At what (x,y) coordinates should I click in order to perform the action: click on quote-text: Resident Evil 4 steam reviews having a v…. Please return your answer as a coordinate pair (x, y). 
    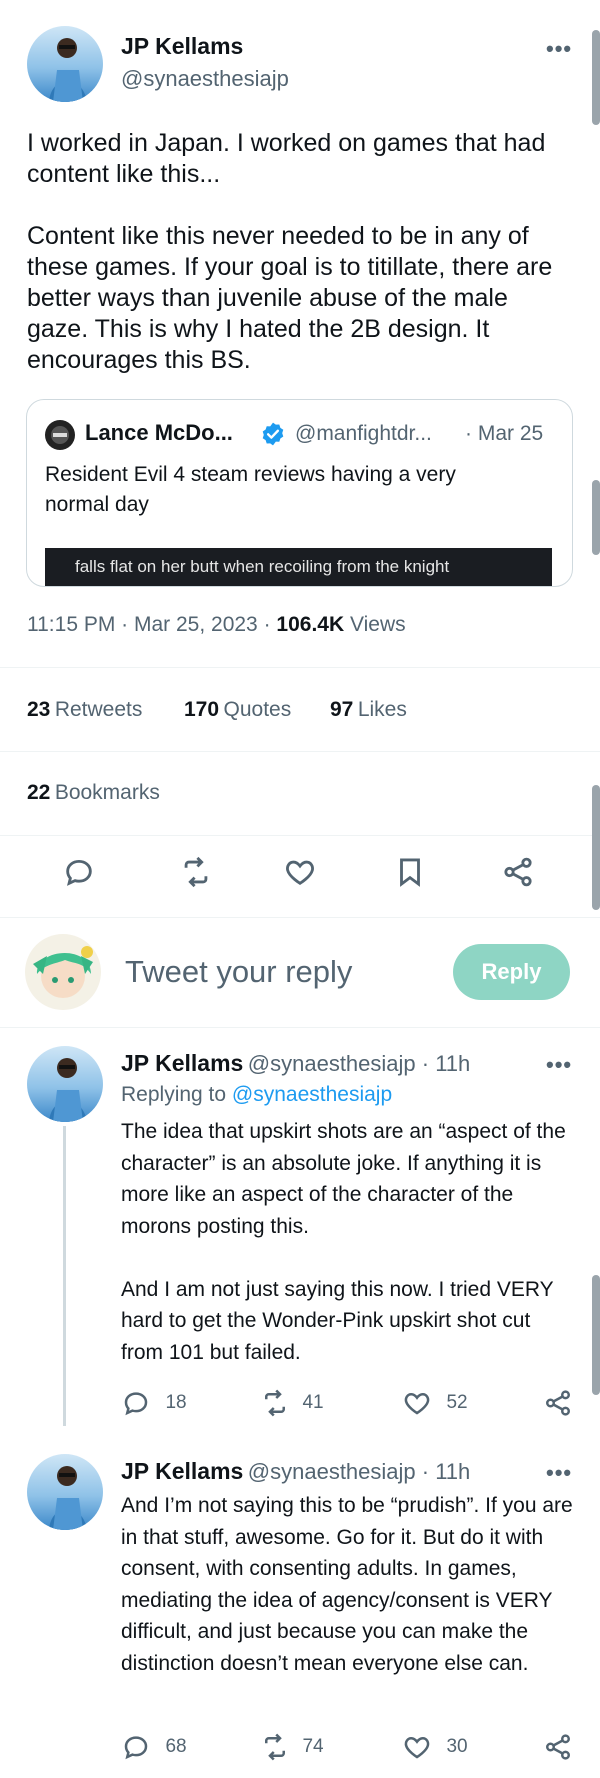
    Looking at the image, I should click on (250, 489).